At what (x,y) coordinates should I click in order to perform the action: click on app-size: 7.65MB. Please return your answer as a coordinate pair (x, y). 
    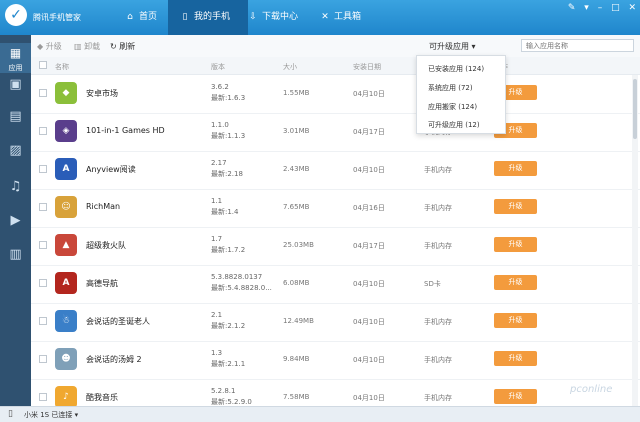
    Looking at the image, I should click on (296, 207).